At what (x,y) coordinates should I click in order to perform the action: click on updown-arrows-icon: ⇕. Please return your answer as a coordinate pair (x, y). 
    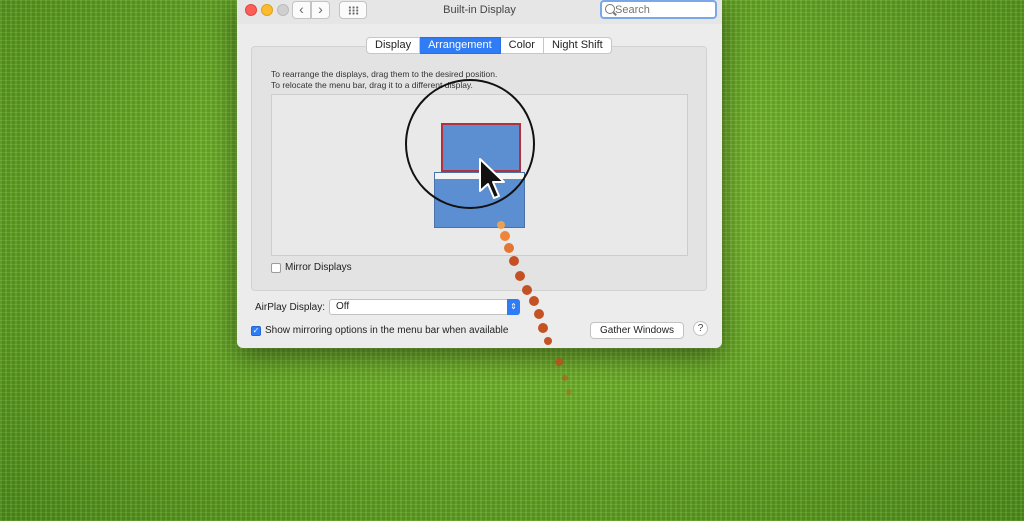
    Looking at the image, I should click on (513, 307).